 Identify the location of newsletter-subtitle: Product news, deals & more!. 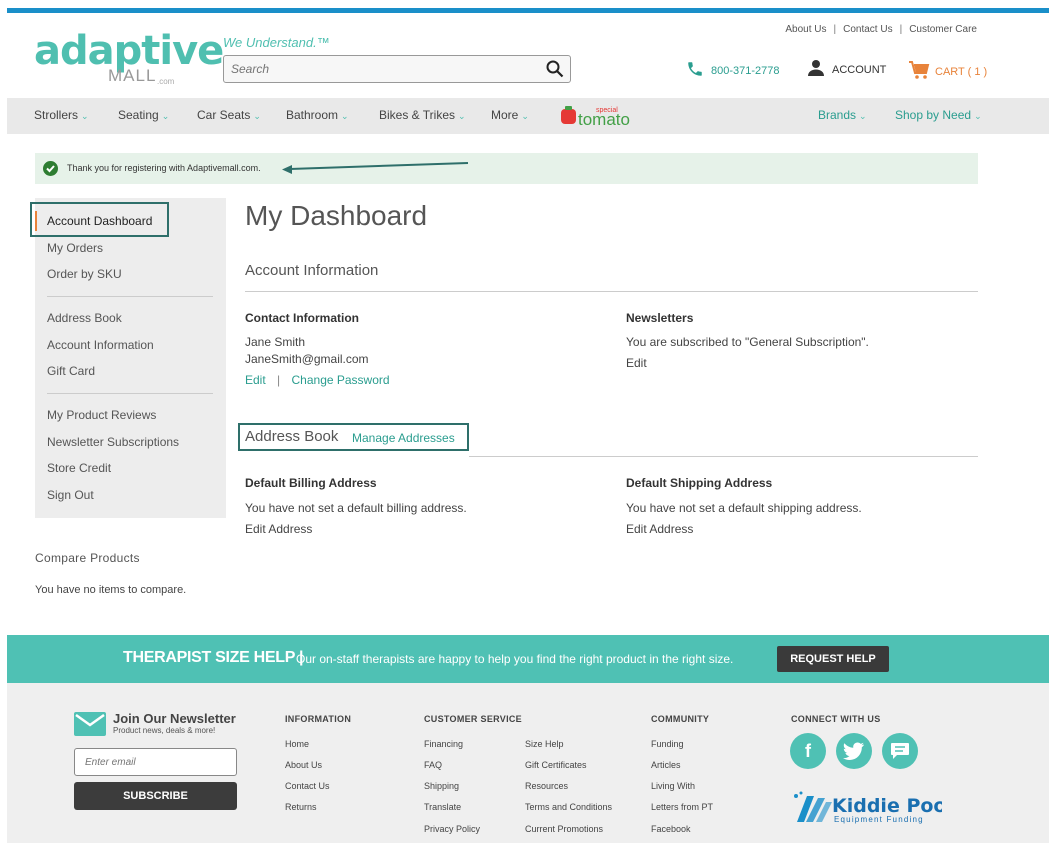
(164, 730).